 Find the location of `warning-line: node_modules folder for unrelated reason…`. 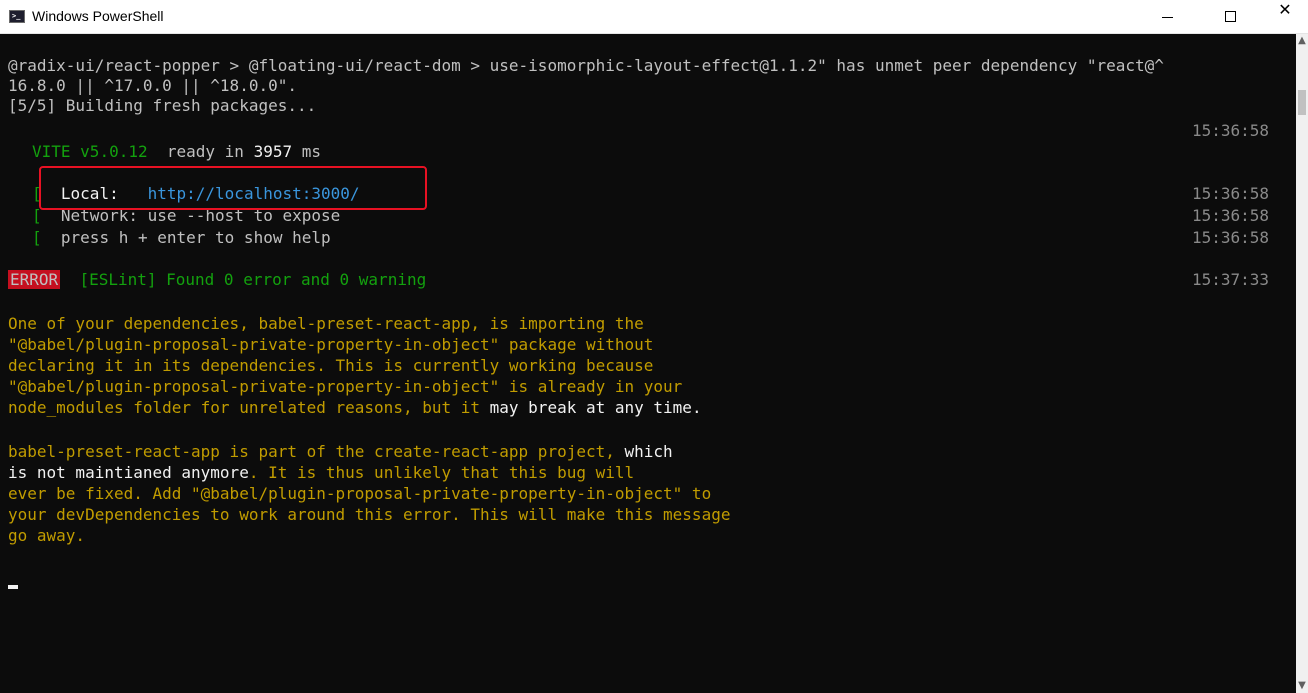

warning-line: node_modules folder for unrelated reason… is located at coordinates (355, 408).